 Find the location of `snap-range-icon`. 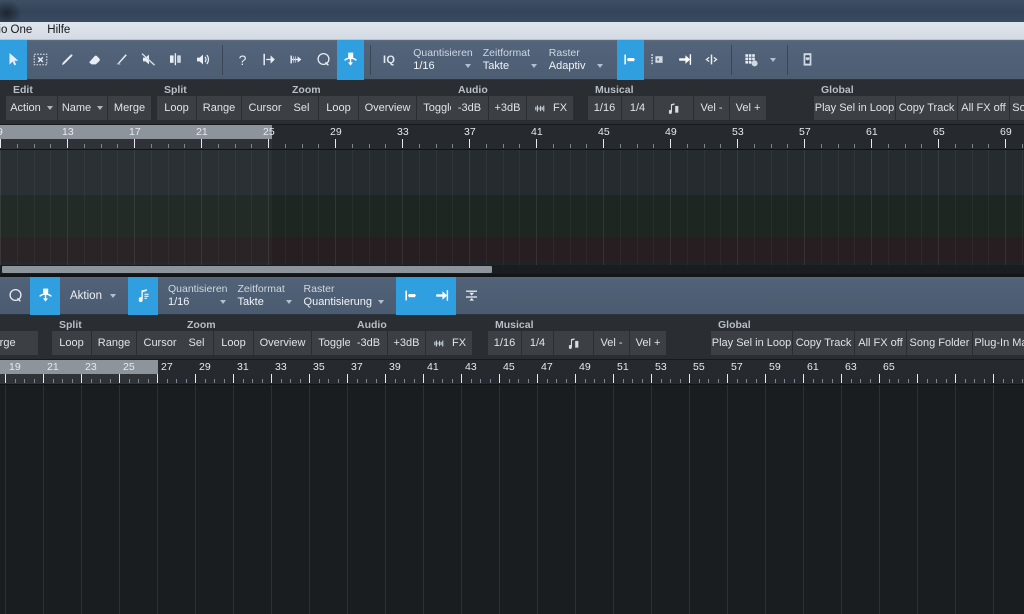

snap-range-icon is located at coordinates (296, 60).